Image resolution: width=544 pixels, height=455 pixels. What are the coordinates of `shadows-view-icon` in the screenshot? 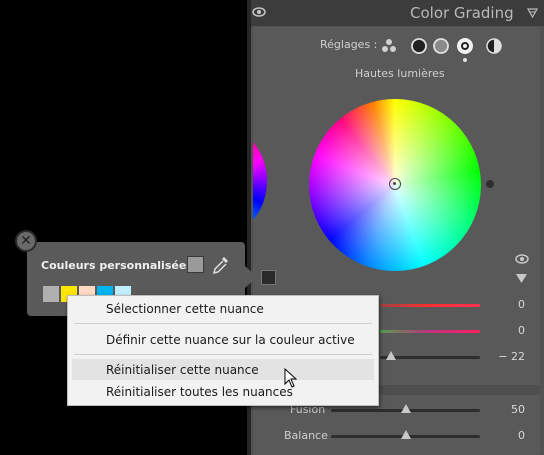 It's located at (419, 47).